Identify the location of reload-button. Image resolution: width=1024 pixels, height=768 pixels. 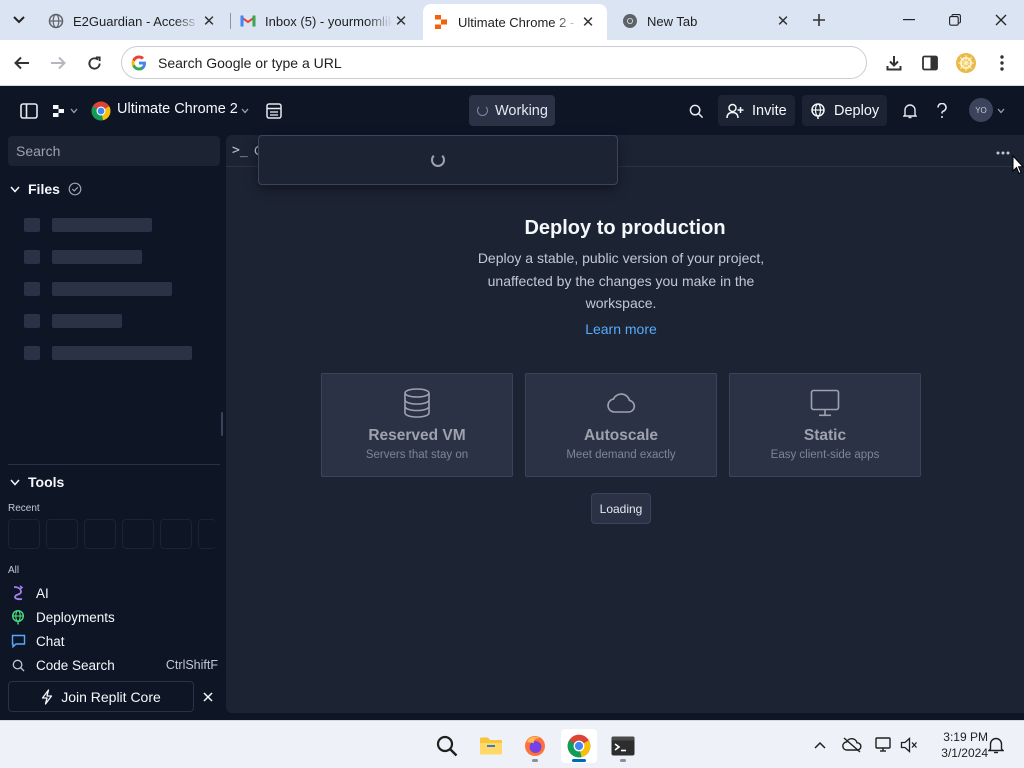
(94, 63).